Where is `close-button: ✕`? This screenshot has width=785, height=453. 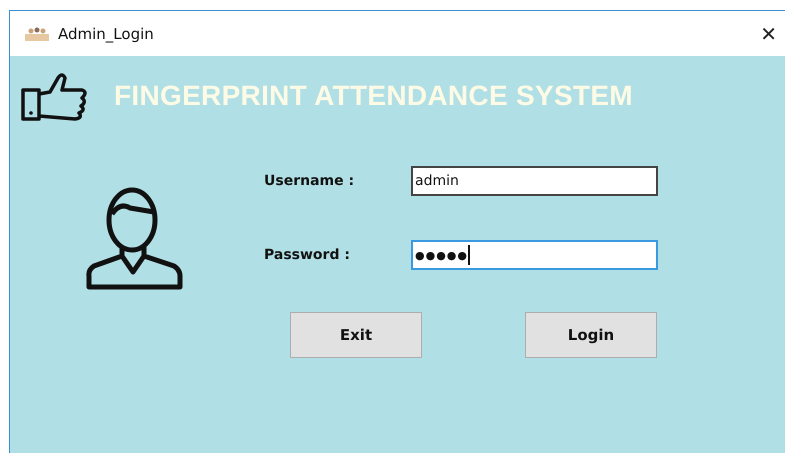
close-button: ✕ is located at coordinates (768, 34).